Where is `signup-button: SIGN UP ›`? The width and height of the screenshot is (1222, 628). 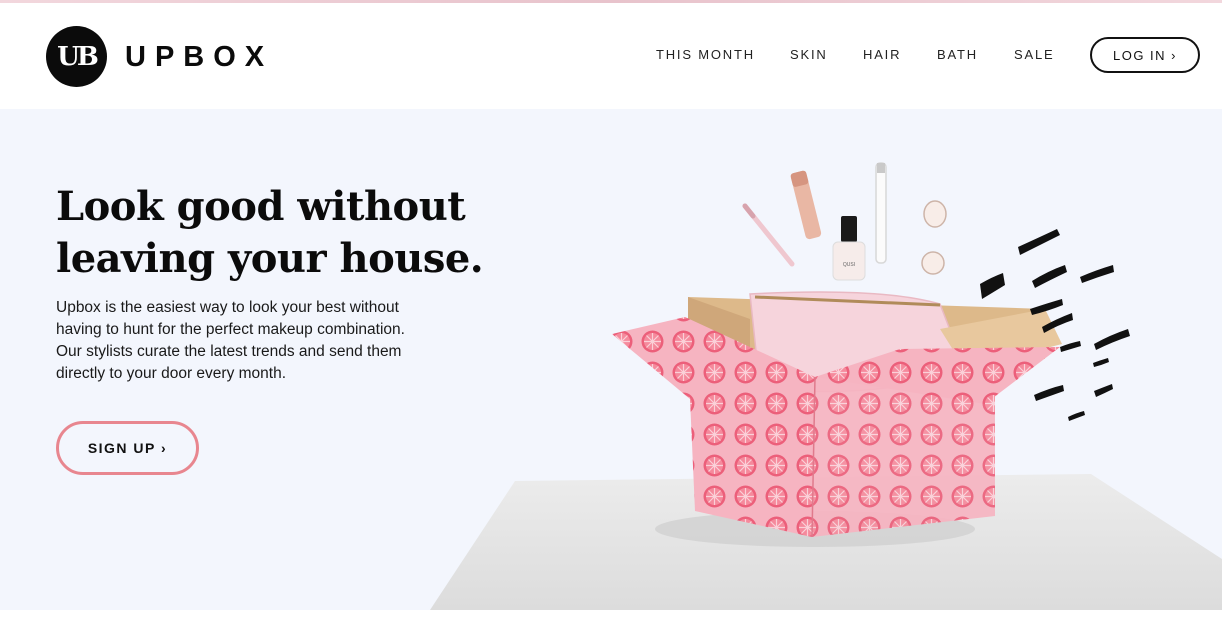
signup-button: SIGN UP › is located at coordinates (127, 448).